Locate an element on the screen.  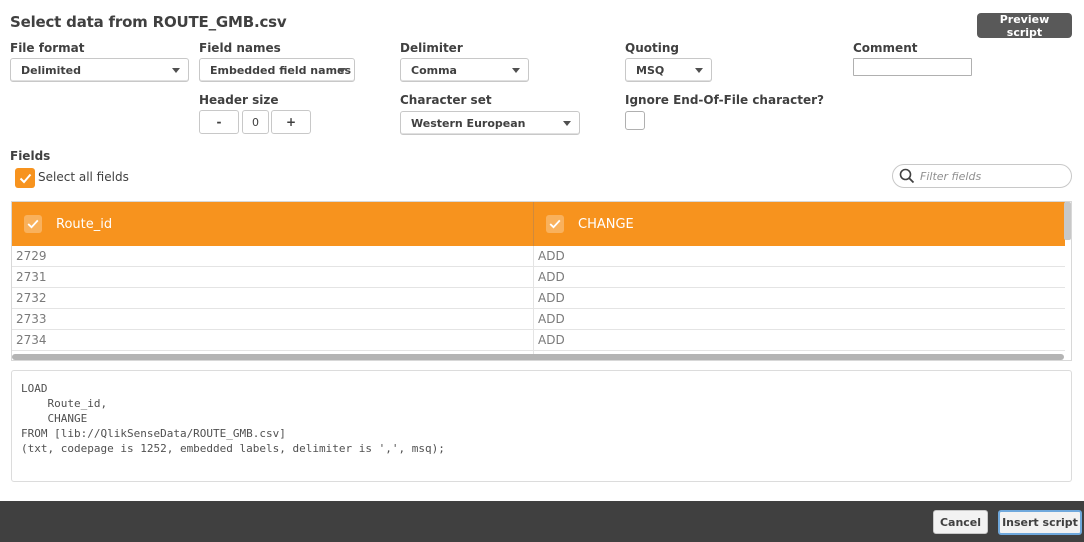
column-header-change: CHANGE is located at coordinates (799, 224).